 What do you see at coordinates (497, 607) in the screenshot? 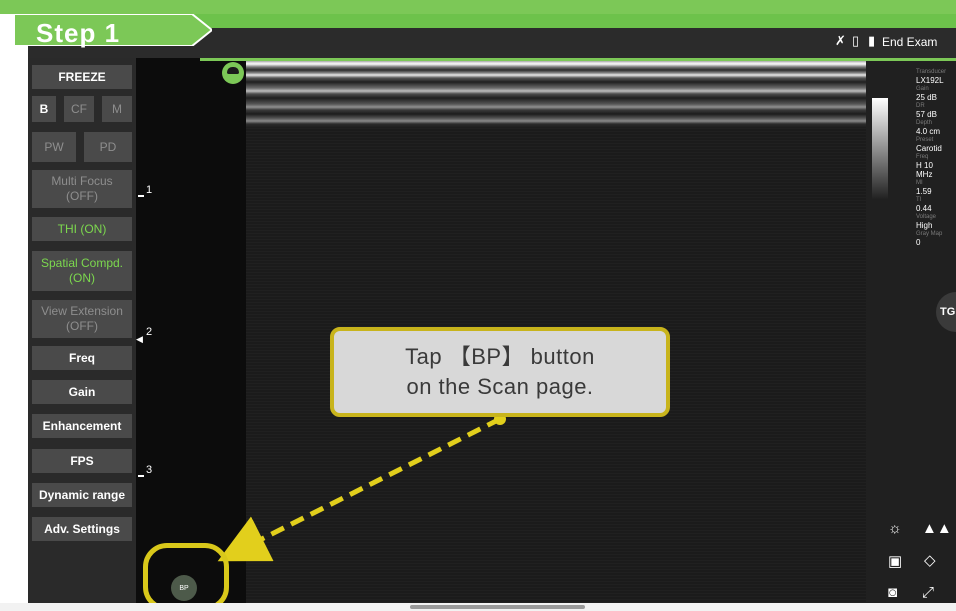
I see `home-handle` at bounding box center [497, 607].